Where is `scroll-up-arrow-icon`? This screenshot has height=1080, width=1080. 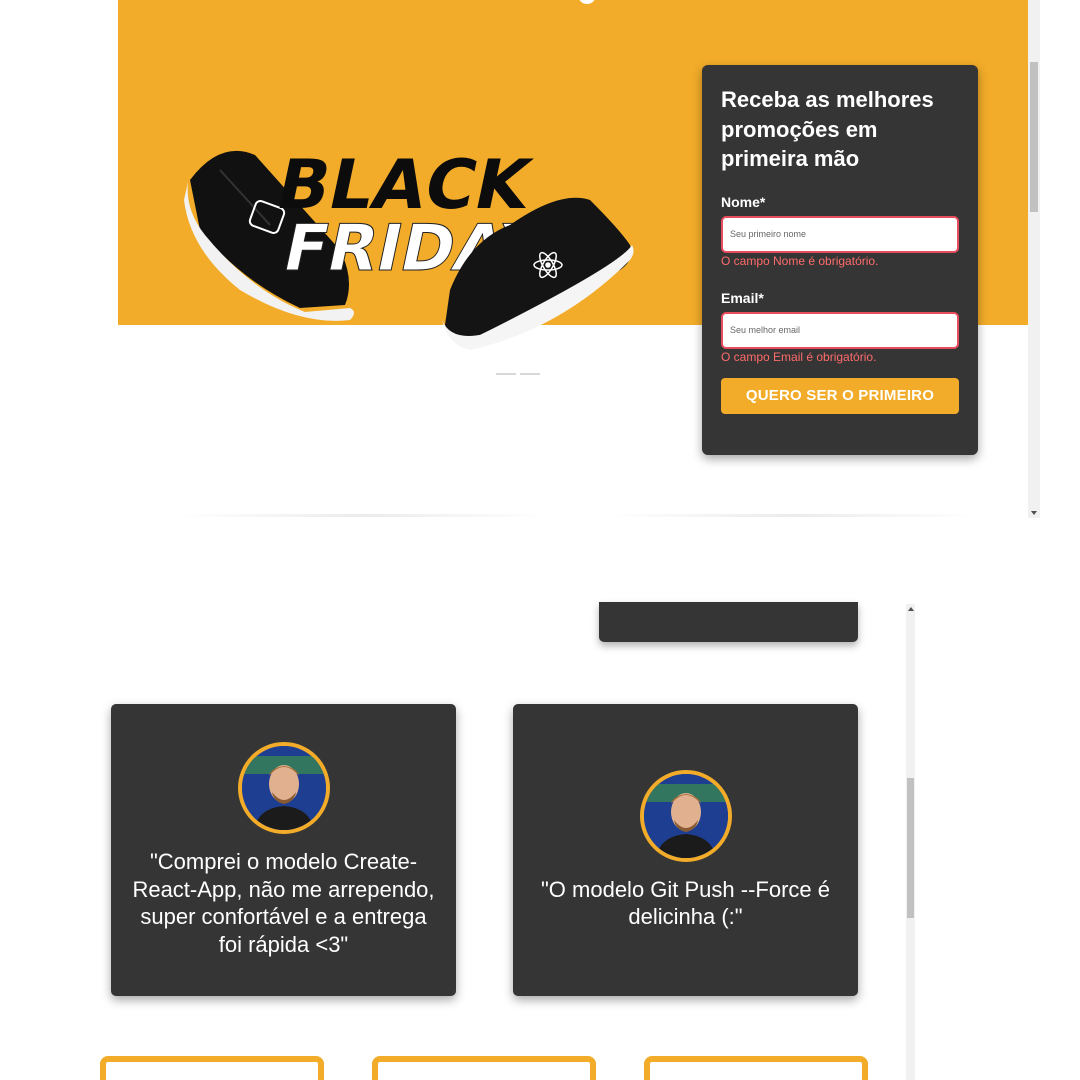
scroll-up-arrow-icon is located at coordinates (911, 609).